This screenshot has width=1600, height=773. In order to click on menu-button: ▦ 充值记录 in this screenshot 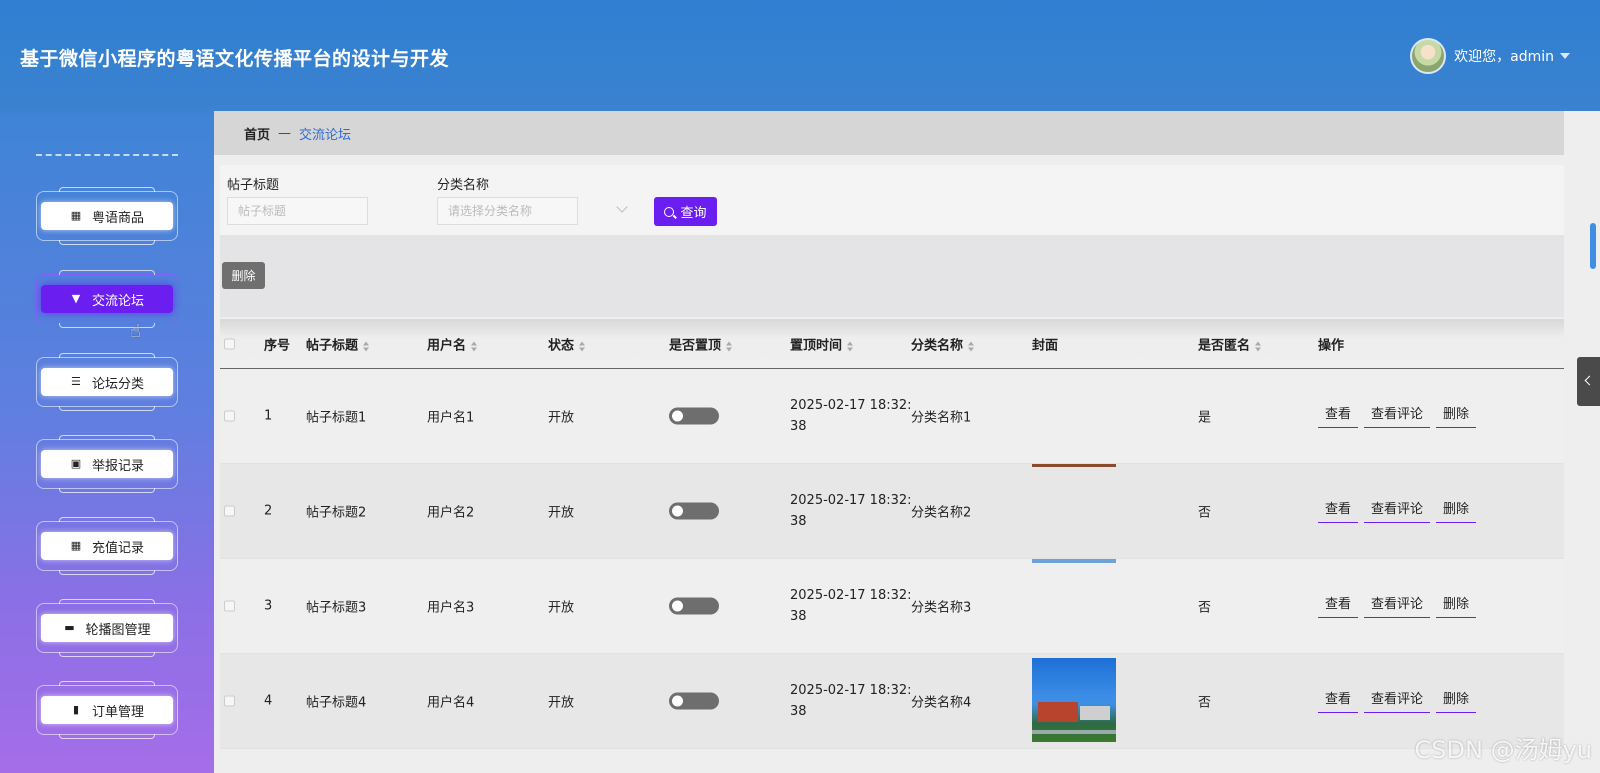, I will do `click(107, 546)`.